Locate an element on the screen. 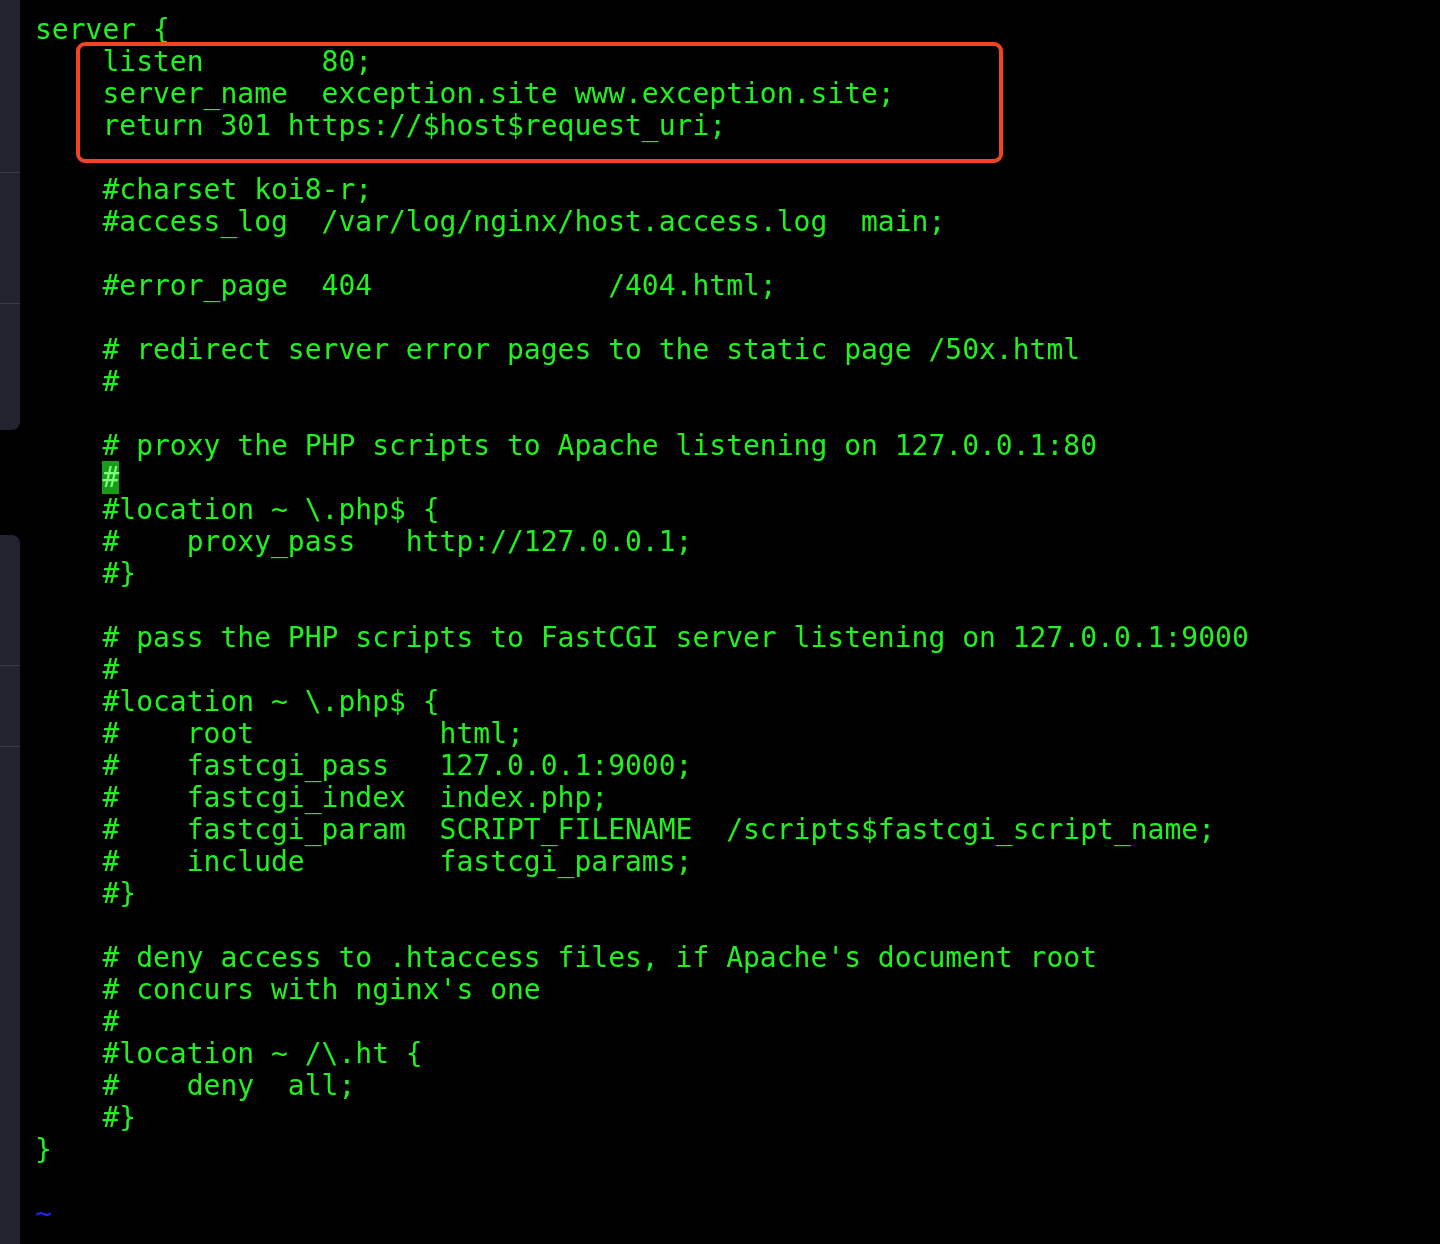  code-line: return 301 https://$host$request_uri; is located at coordinates (414, 126).